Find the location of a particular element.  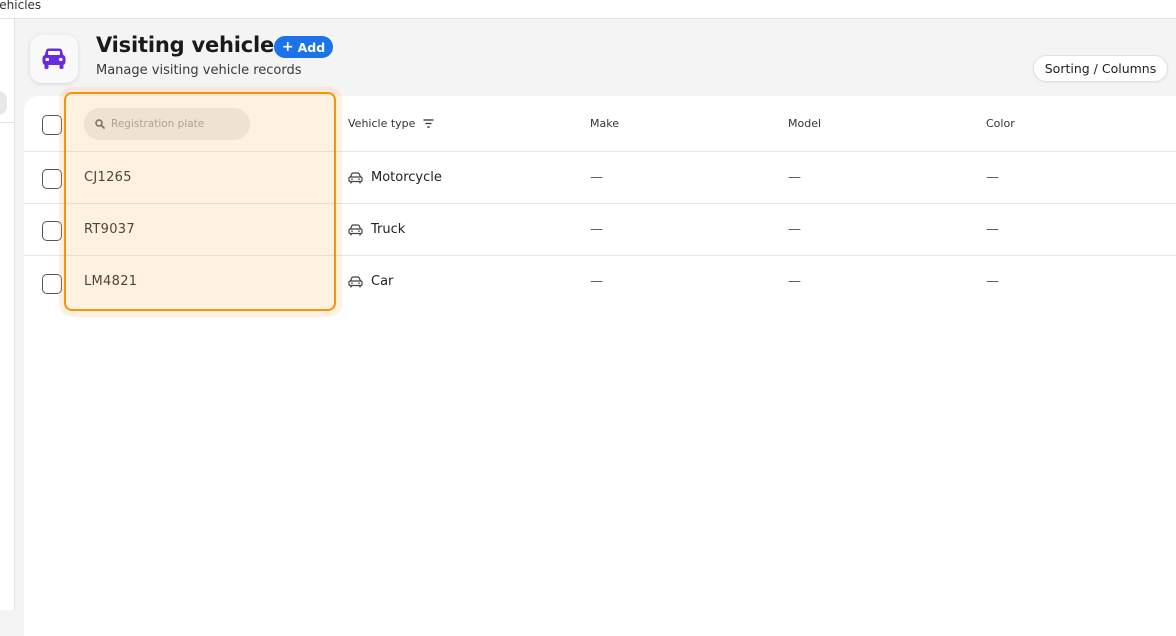

vehicle-type-cell: Motorcycle is located at coordinates (395, 177).